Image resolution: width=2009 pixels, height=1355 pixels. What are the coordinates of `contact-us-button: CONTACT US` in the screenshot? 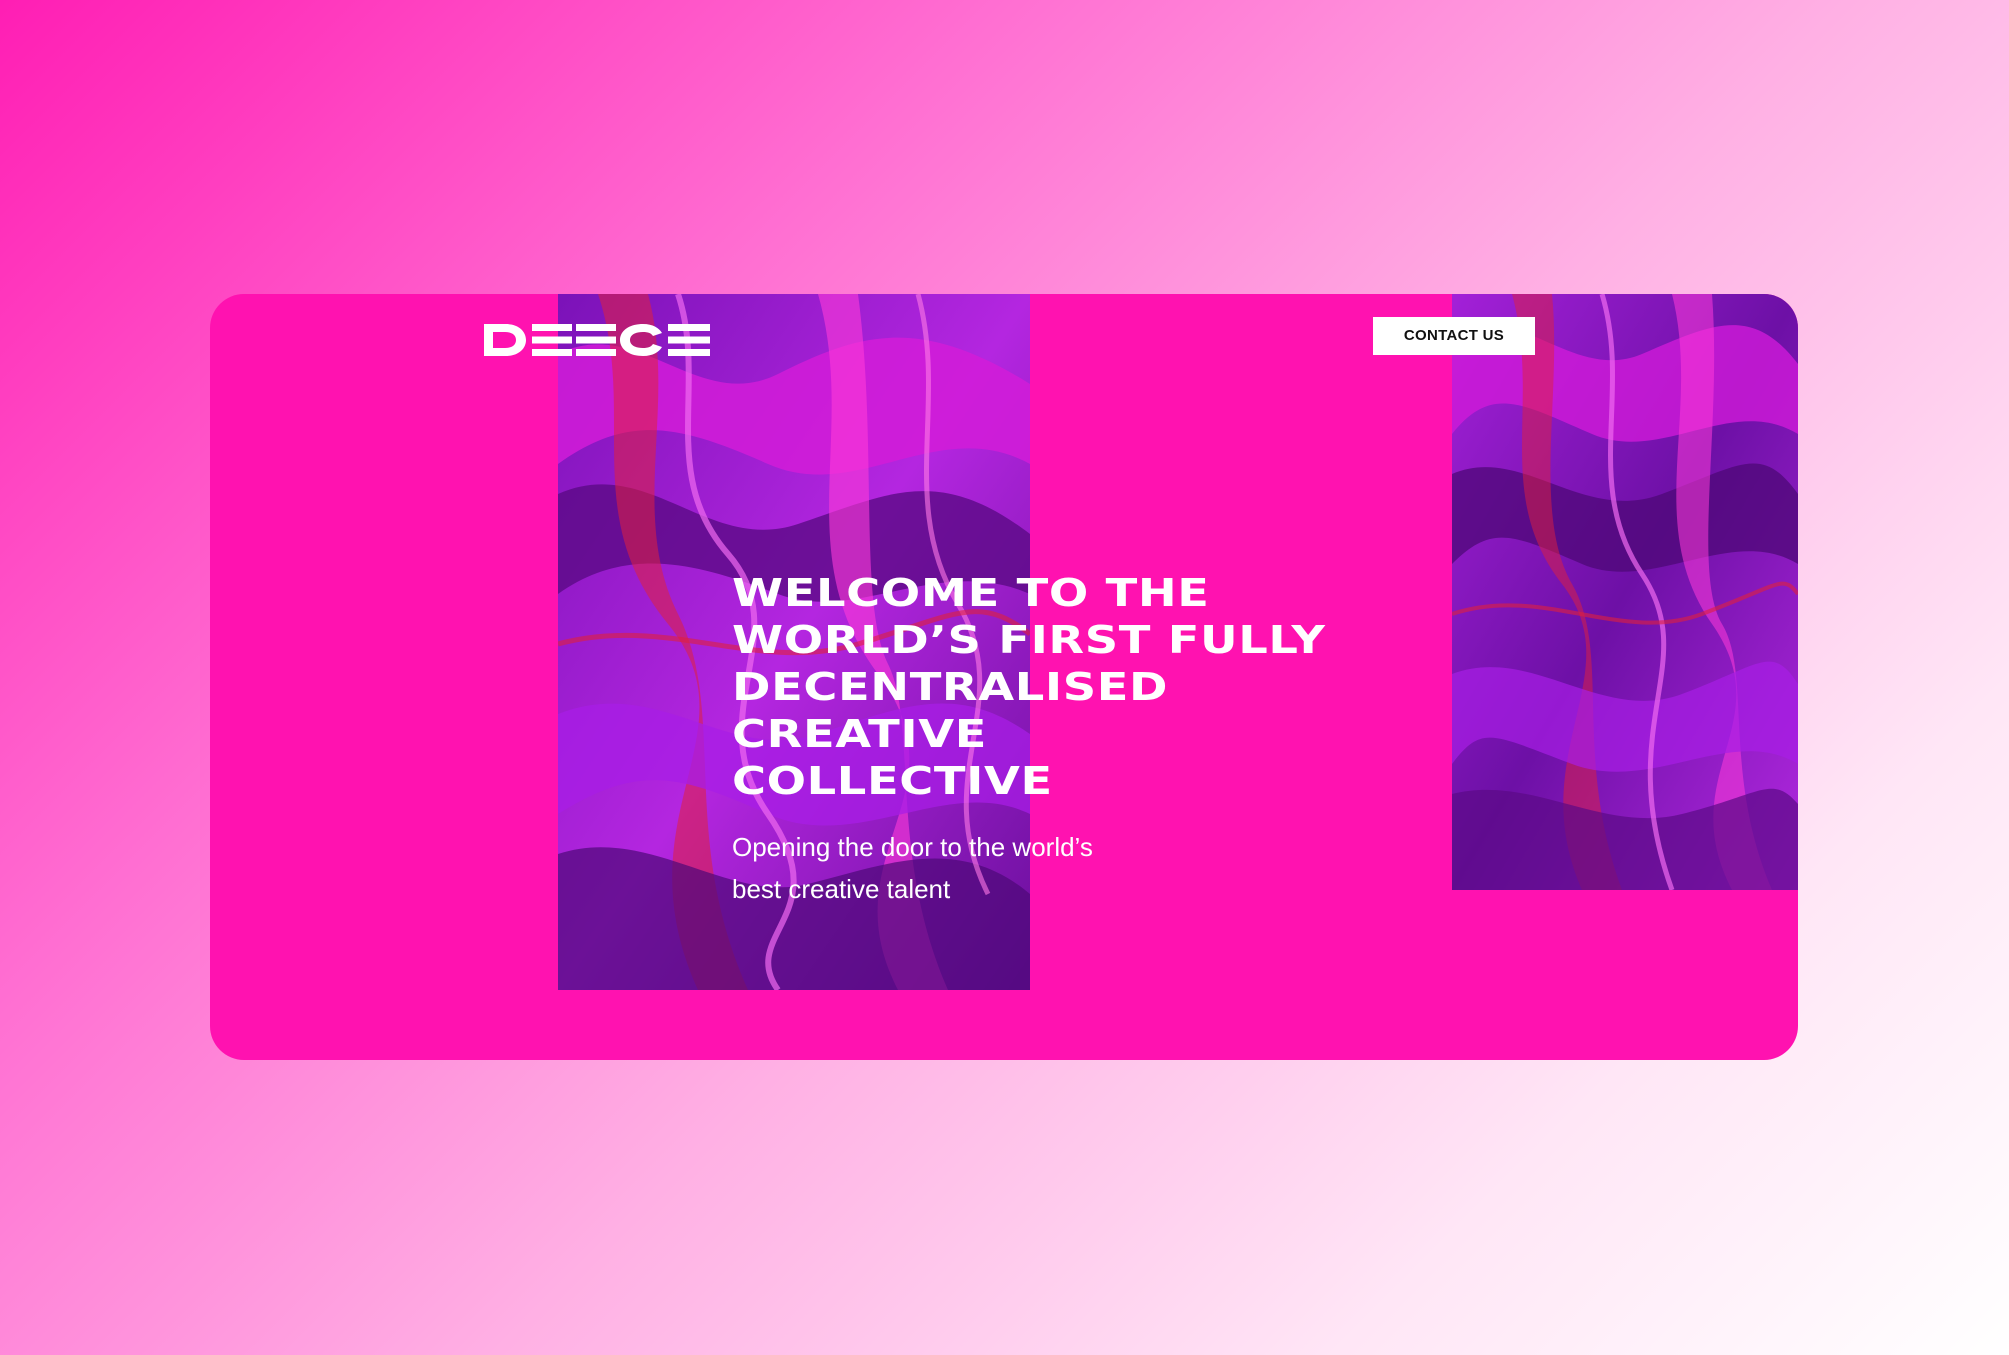 It's located at (1454, 336).